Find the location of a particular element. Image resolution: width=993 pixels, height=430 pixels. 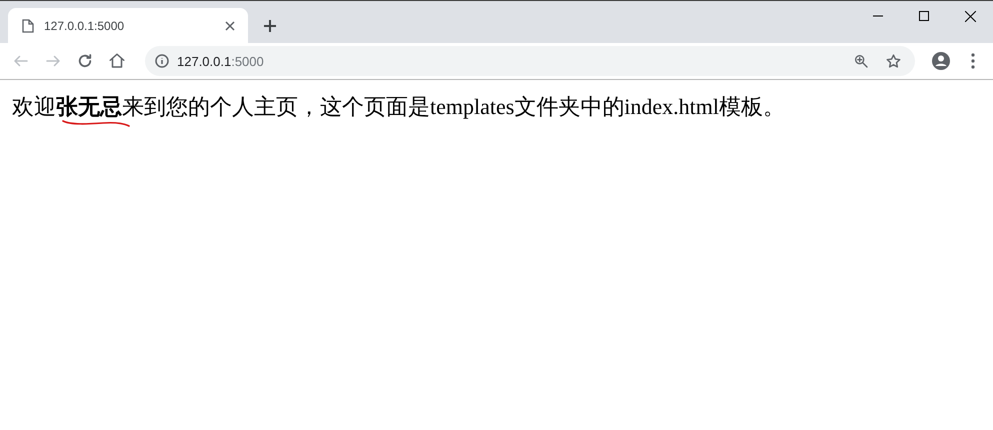

page-icon is located at coordinates (28, 25).